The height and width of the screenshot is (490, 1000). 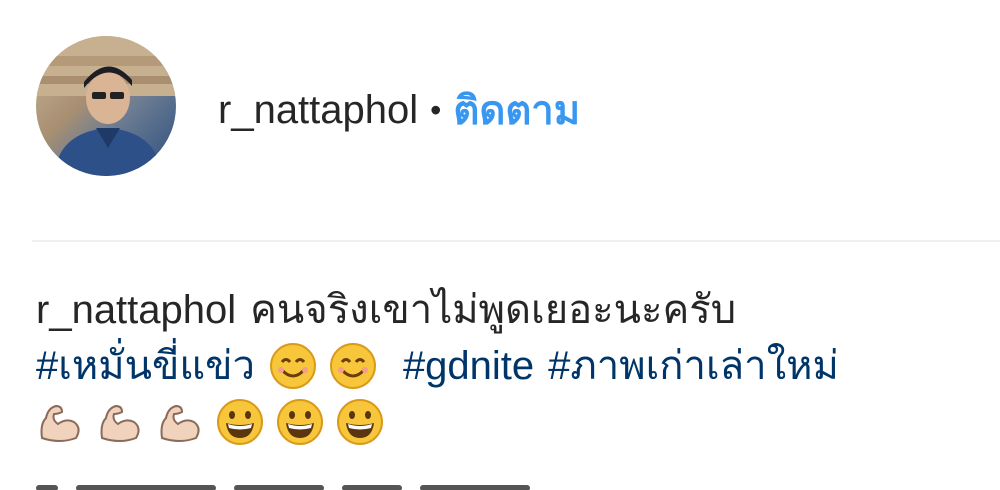 I want to click on caption-line-2: #เหมั่นขี่แข่ว #gdnite #ภาพเก่าเล่าใหม่, so click(x=516, y=366).